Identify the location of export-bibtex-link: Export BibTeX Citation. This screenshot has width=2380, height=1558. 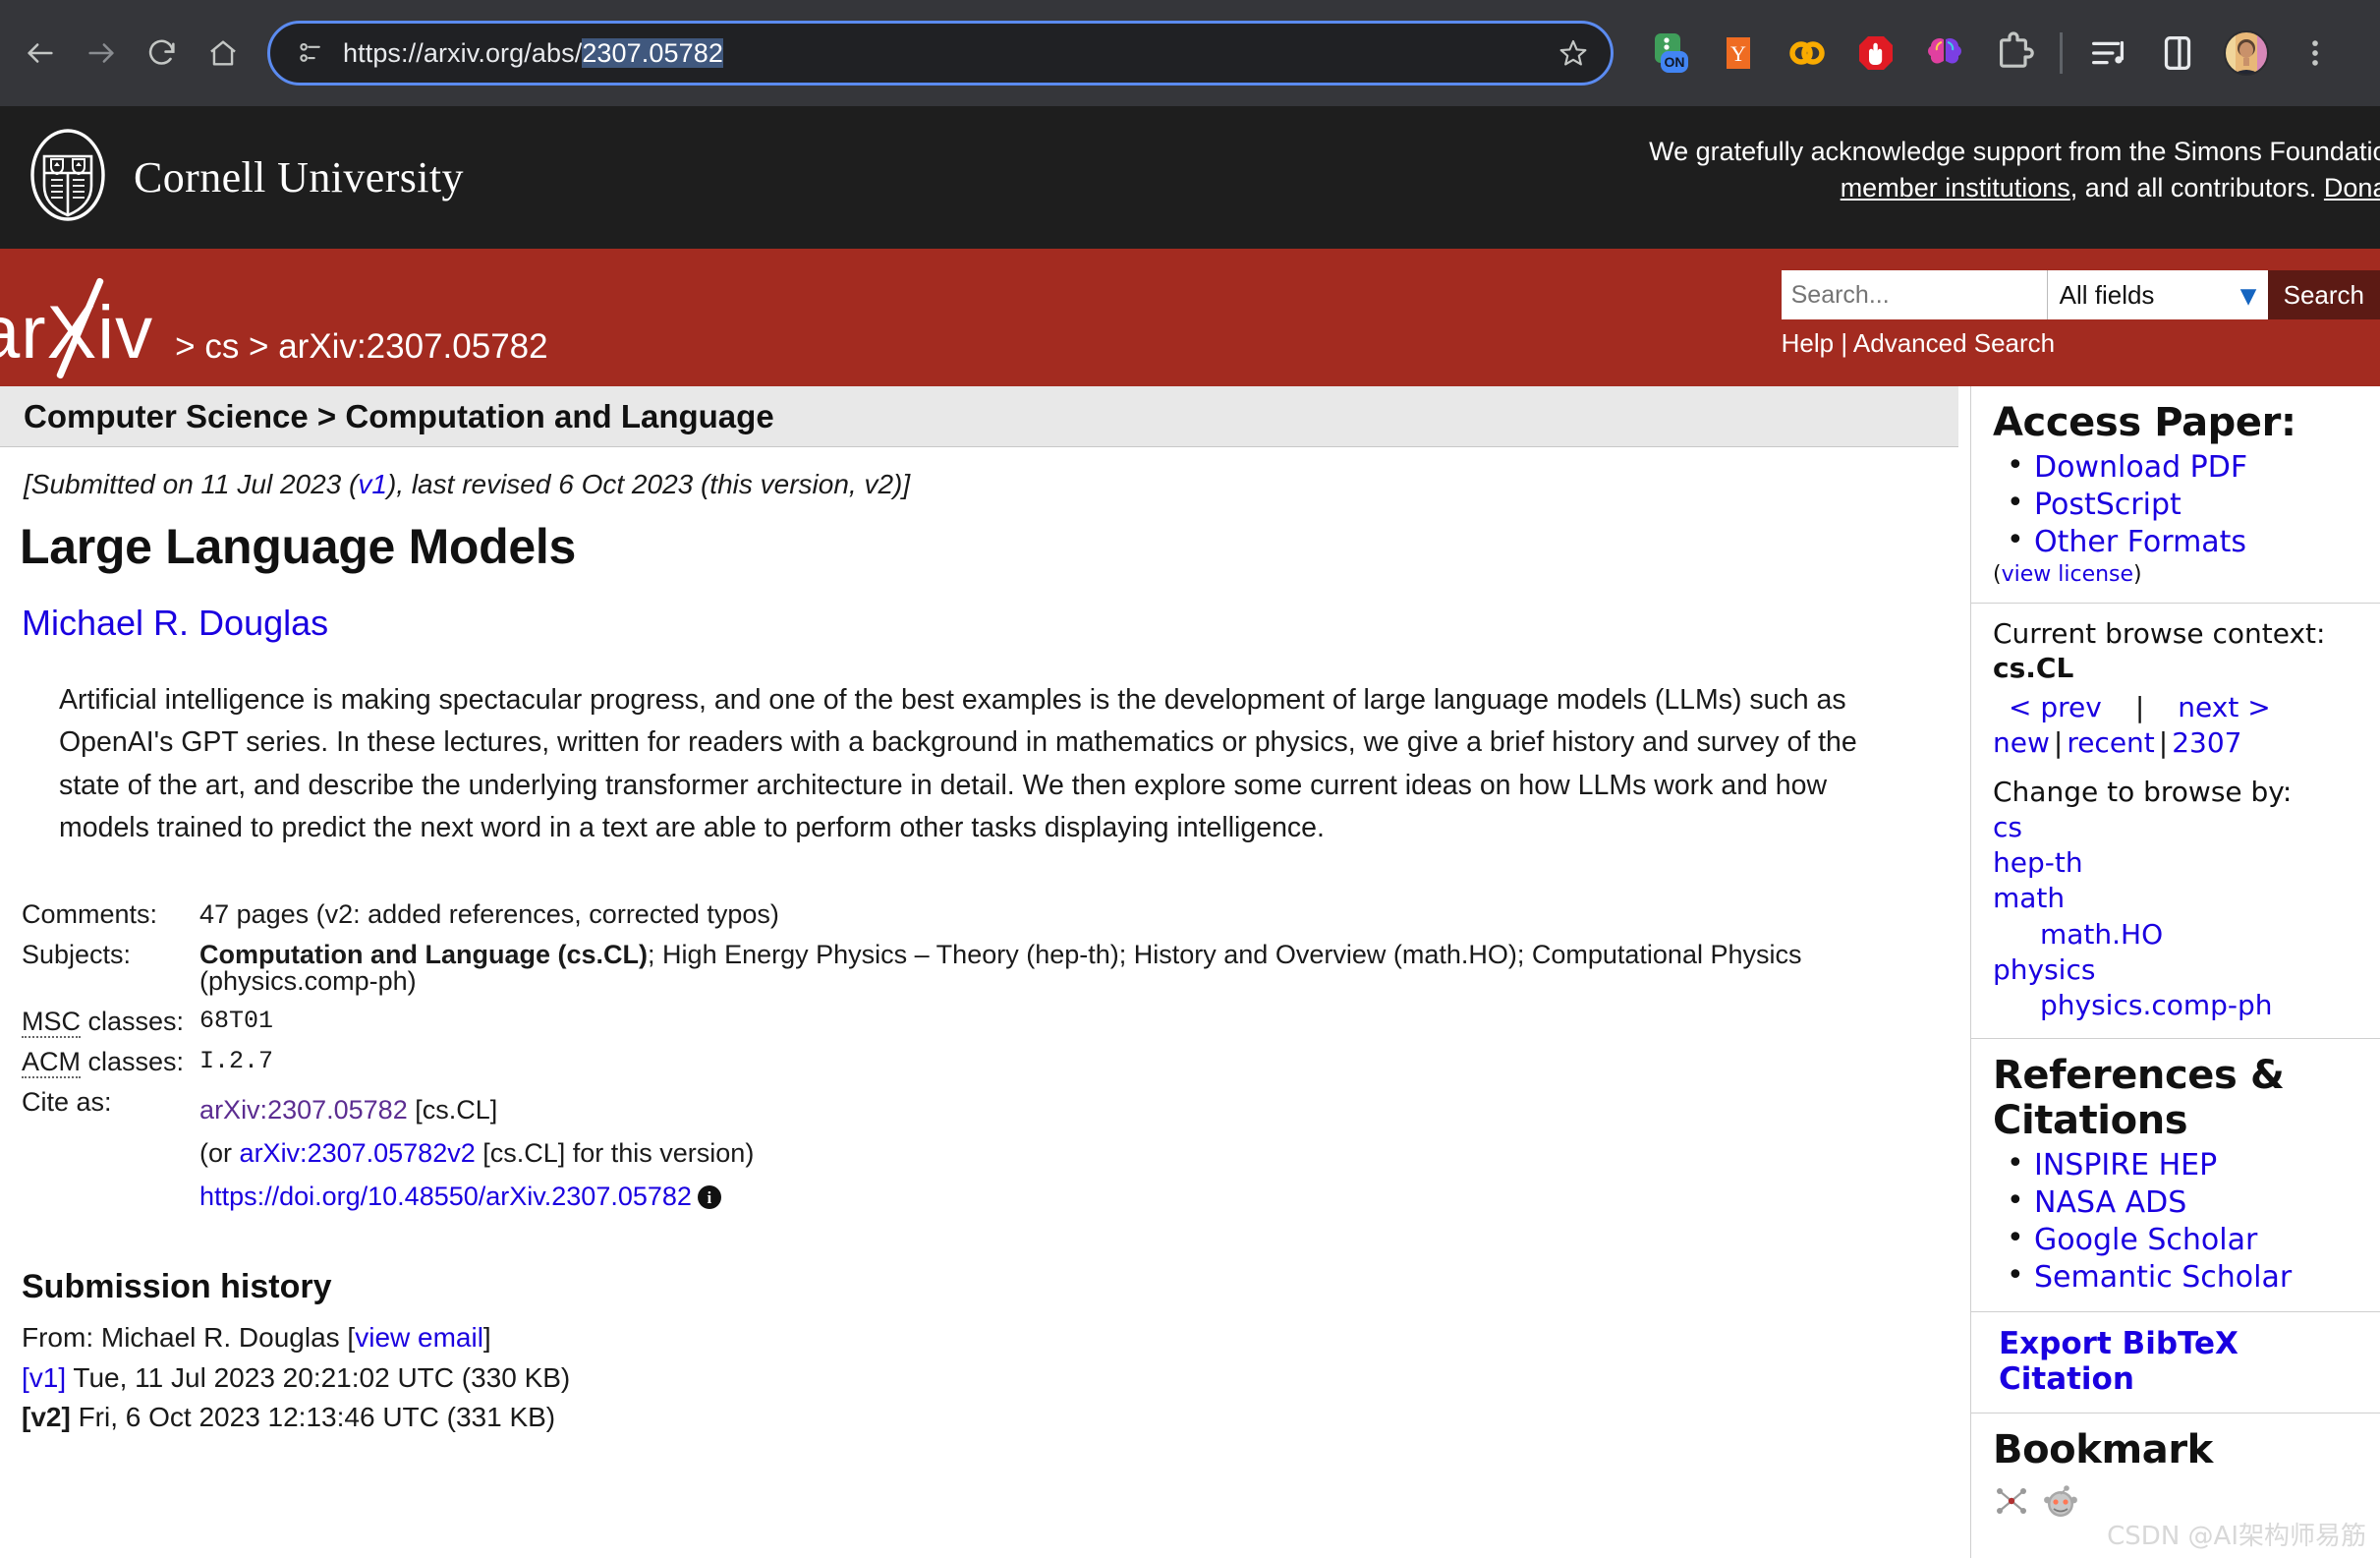
(2118, 1362).